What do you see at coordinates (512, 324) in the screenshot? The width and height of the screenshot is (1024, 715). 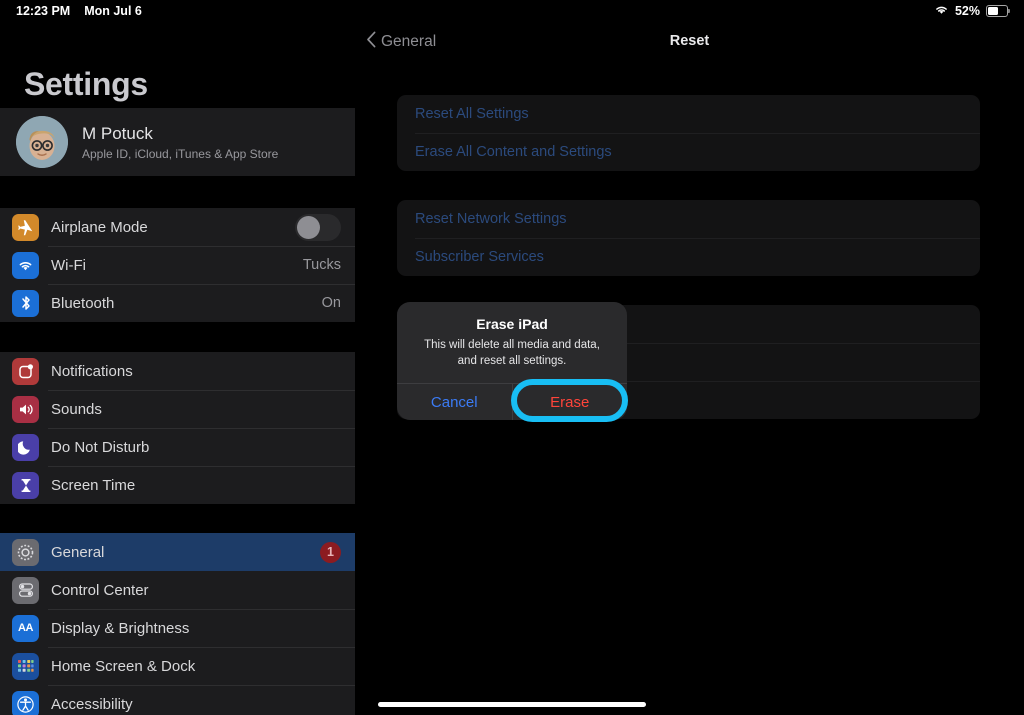 I see `alert-title: Erase iPad` at bounding box center [512, 324].